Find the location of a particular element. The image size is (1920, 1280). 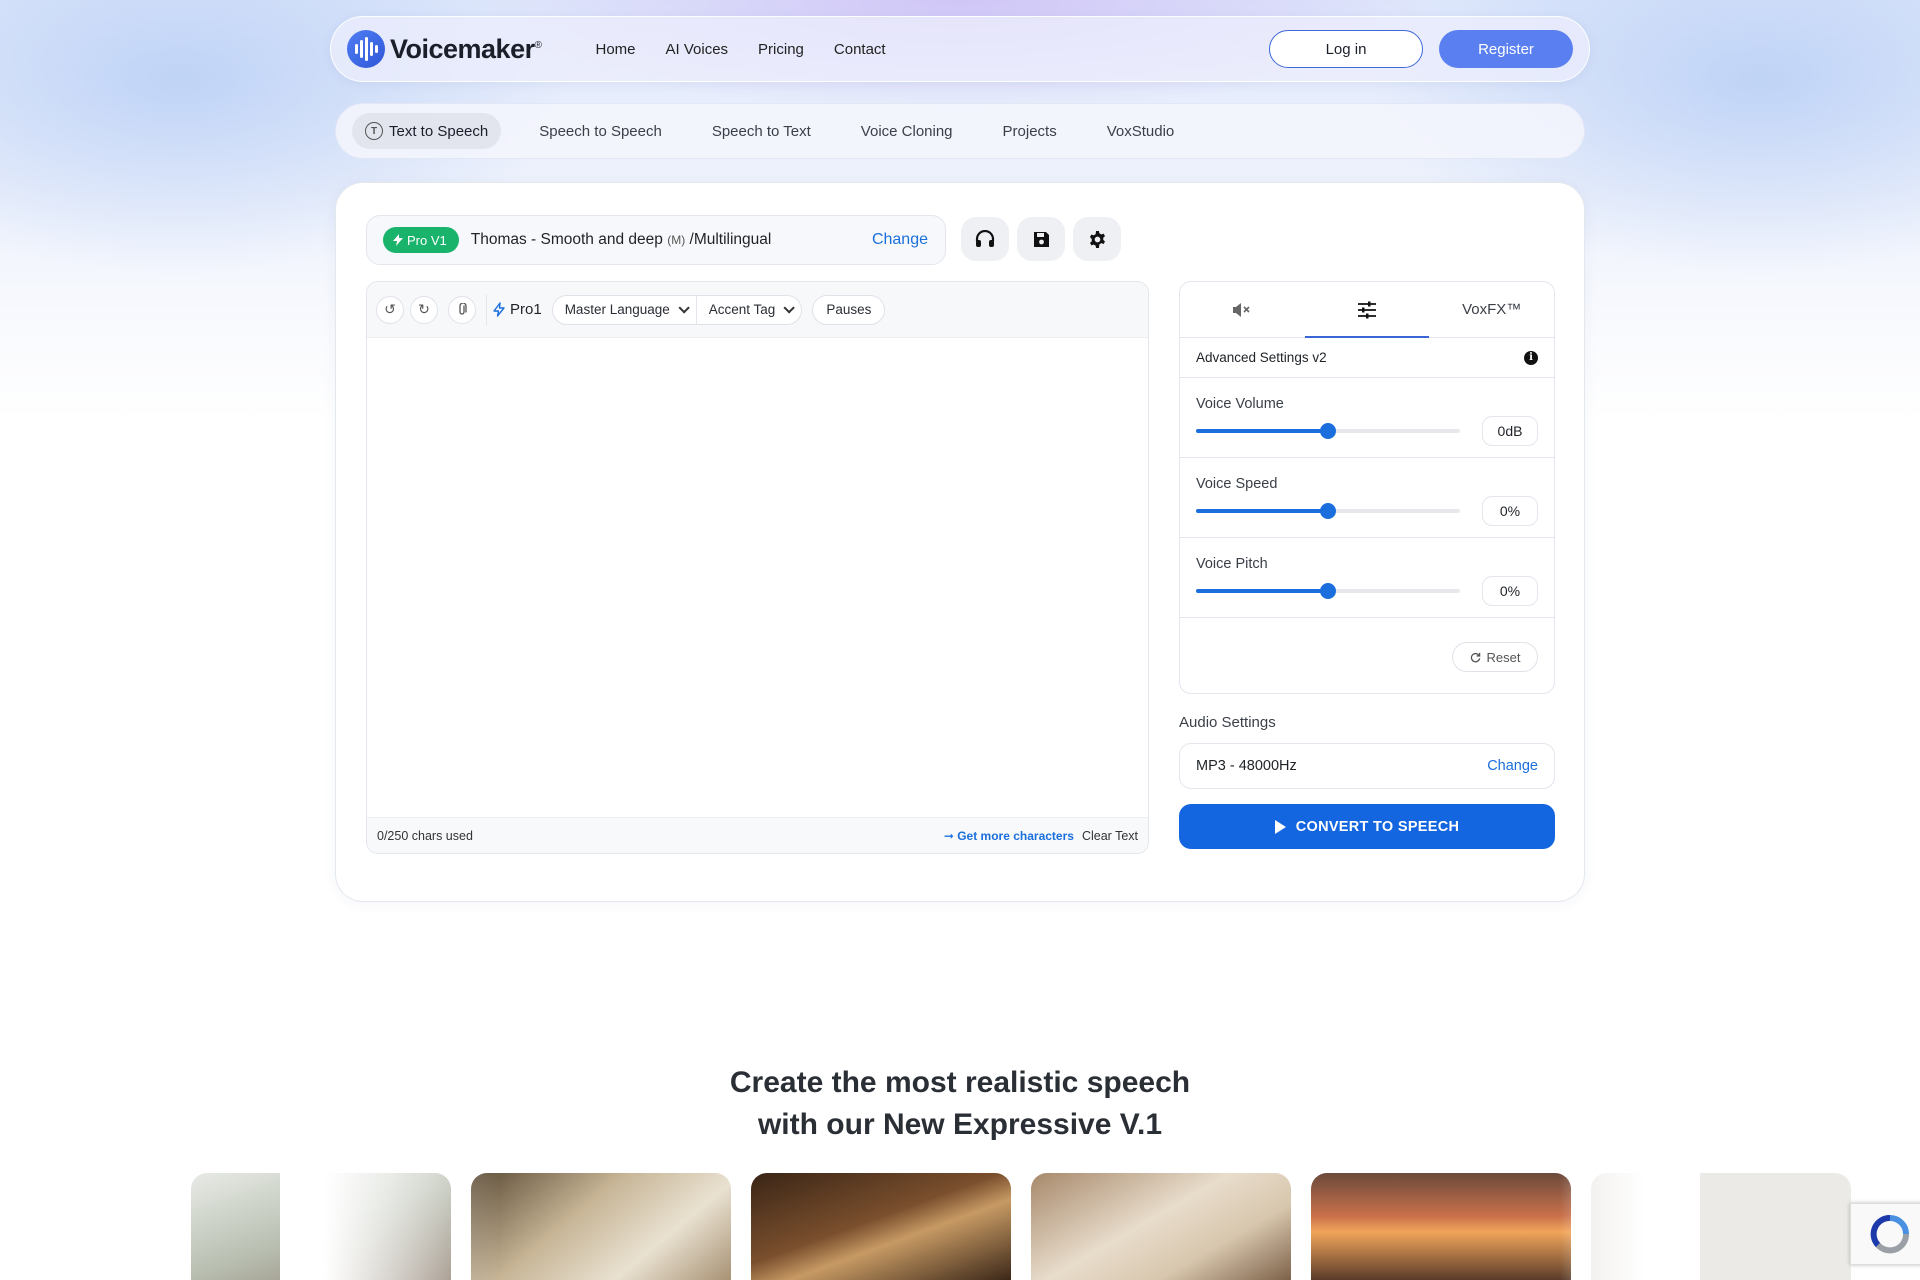

pauses-button: Pauses is located at coordinates (849, 309).